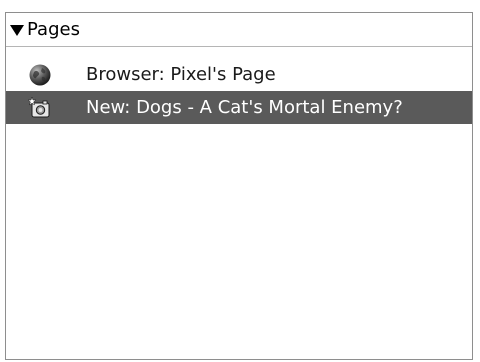  What do you see at coordinates (244, 107) in the screenshot?
I see `list-item-label: New: Dogs - A Cat's Mortal Enemy?` at bounding box center [244, 107].